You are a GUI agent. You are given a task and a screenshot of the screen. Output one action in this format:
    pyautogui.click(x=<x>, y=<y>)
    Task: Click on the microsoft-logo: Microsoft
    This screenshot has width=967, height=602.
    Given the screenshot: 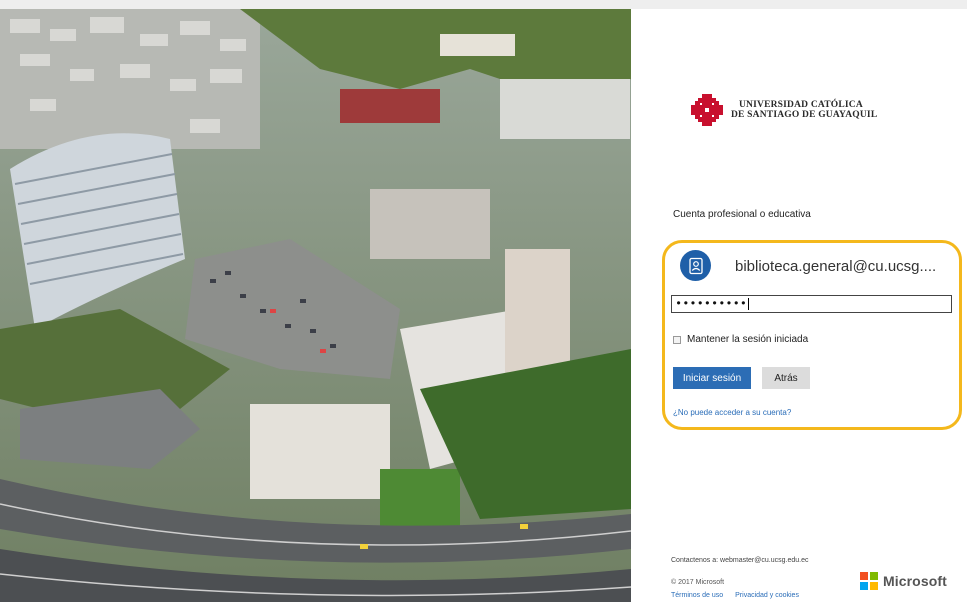 What is the action you would take?
    pyautogui.click(x=903, y=581)
    